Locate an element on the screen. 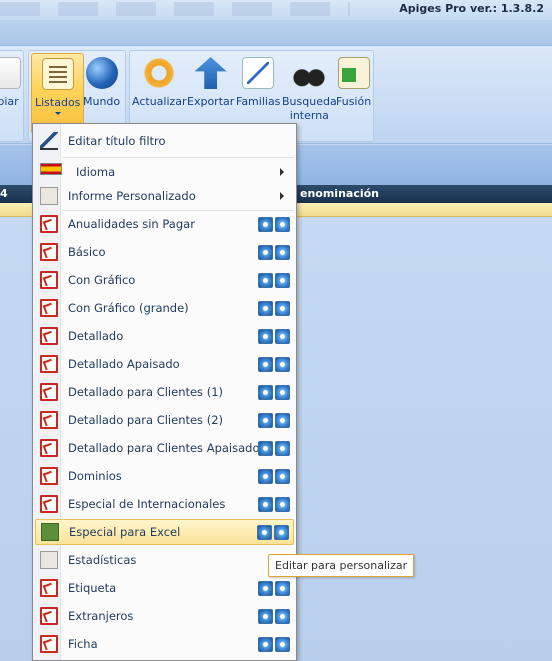 The image size is (552, 661). menu-item-language: Idioma is located at coordinates (164, 172).